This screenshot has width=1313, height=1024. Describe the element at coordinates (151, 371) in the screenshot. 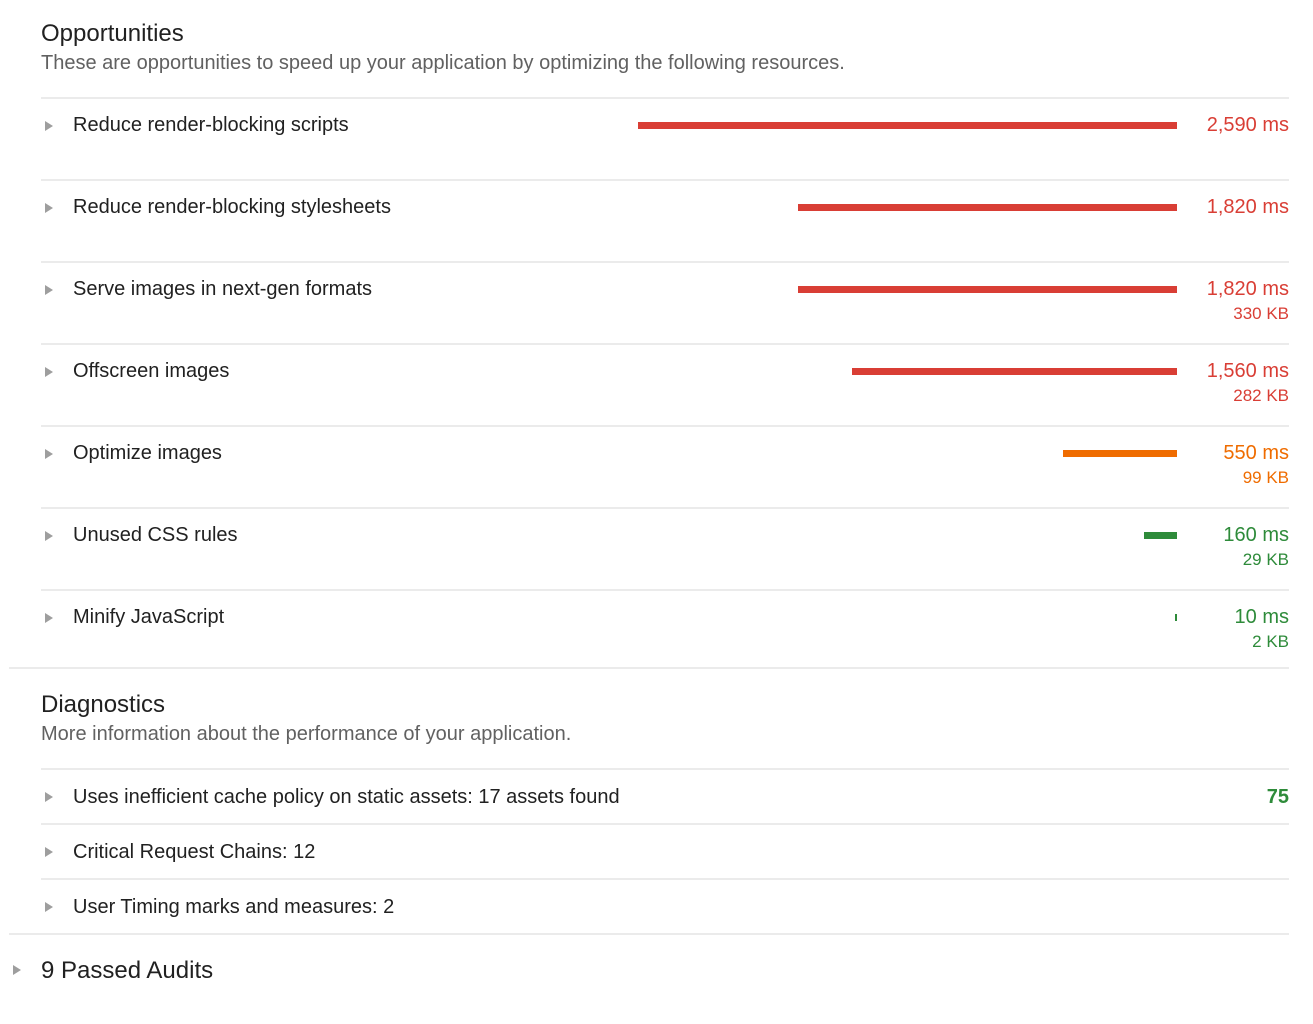

I see `opportunity-title: Offscreen images` at that location.